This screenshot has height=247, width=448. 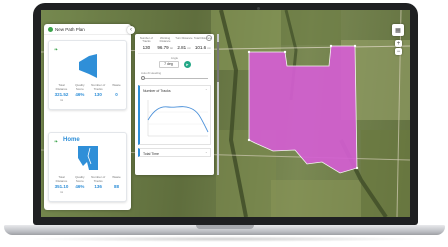 I want to click on stat-waste: Waste 0, so click(x=116, y=92).